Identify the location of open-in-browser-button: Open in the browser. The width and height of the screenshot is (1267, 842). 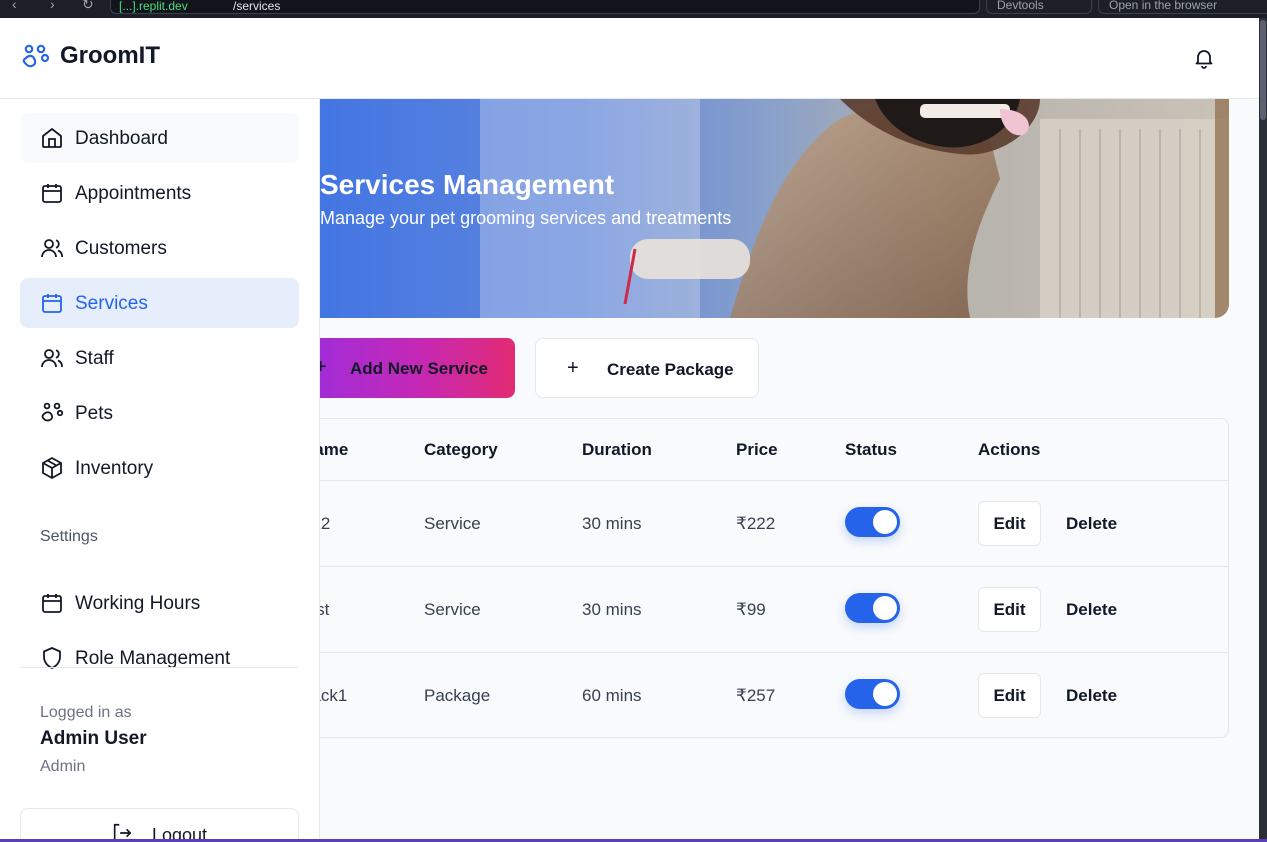
(1182, 7).